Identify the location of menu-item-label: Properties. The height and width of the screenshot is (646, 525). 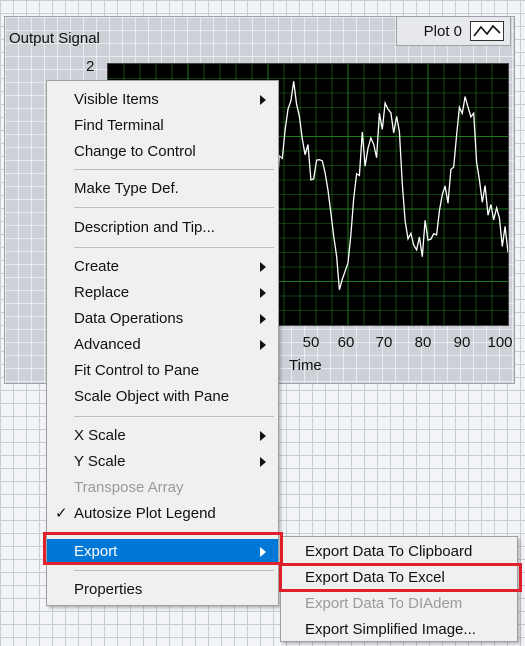
(108, 589).